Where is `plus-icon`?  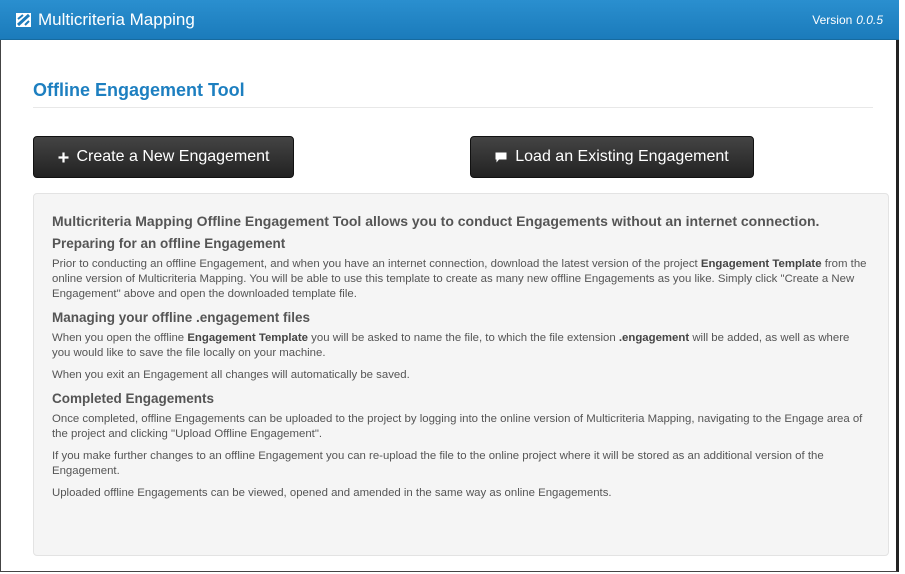
plus-icon is located at coordinates (63, 157).